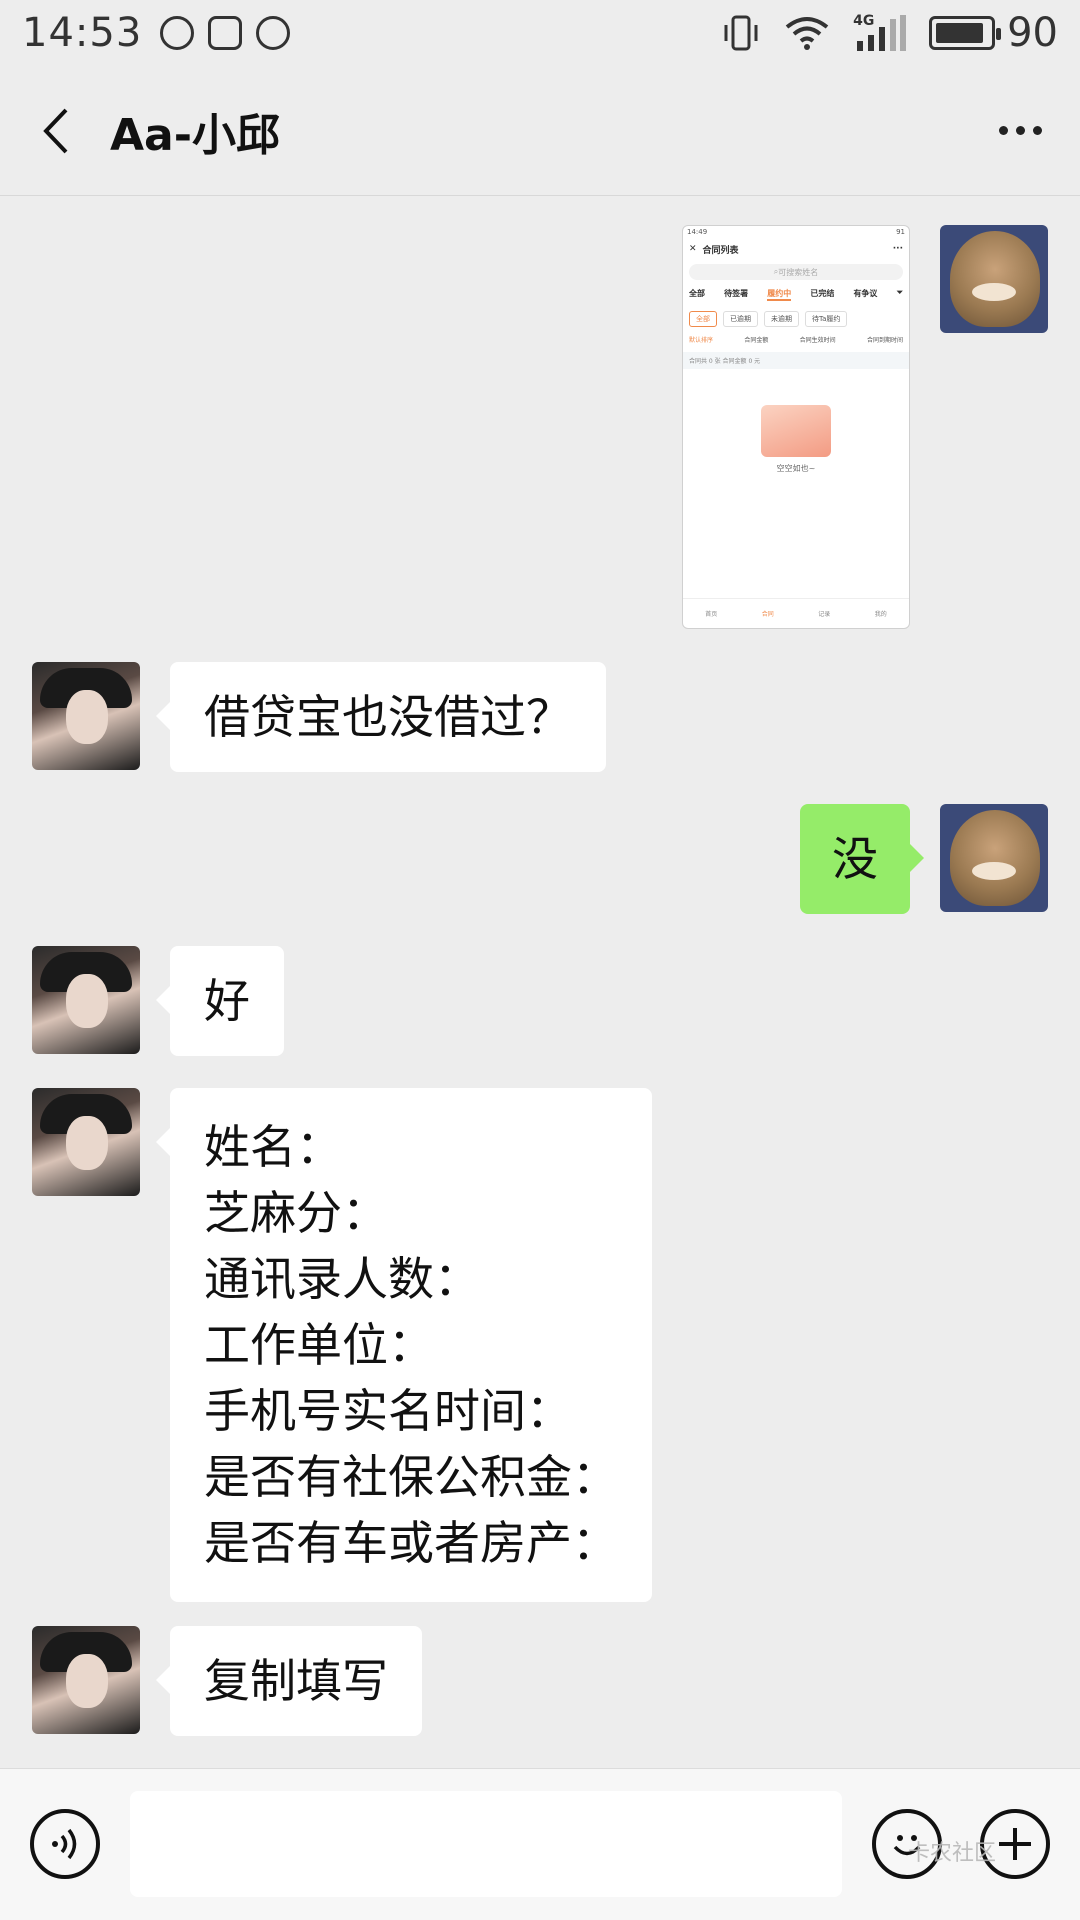 The height and width of the screenshot is (1920, 1080). I want to click on message-bubble-in: 复制填写, so click(289, 1681).